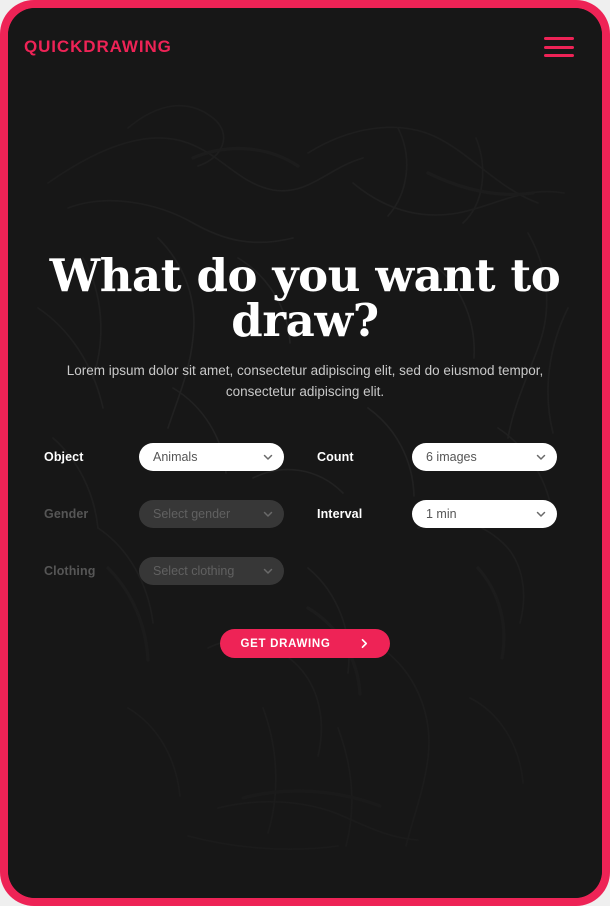 This screenshot has width=610, height=906. What do you see at coordinates (484, 456) in the screenshot?
I see `select-count: 6 images` at bounding box center [484, 456].